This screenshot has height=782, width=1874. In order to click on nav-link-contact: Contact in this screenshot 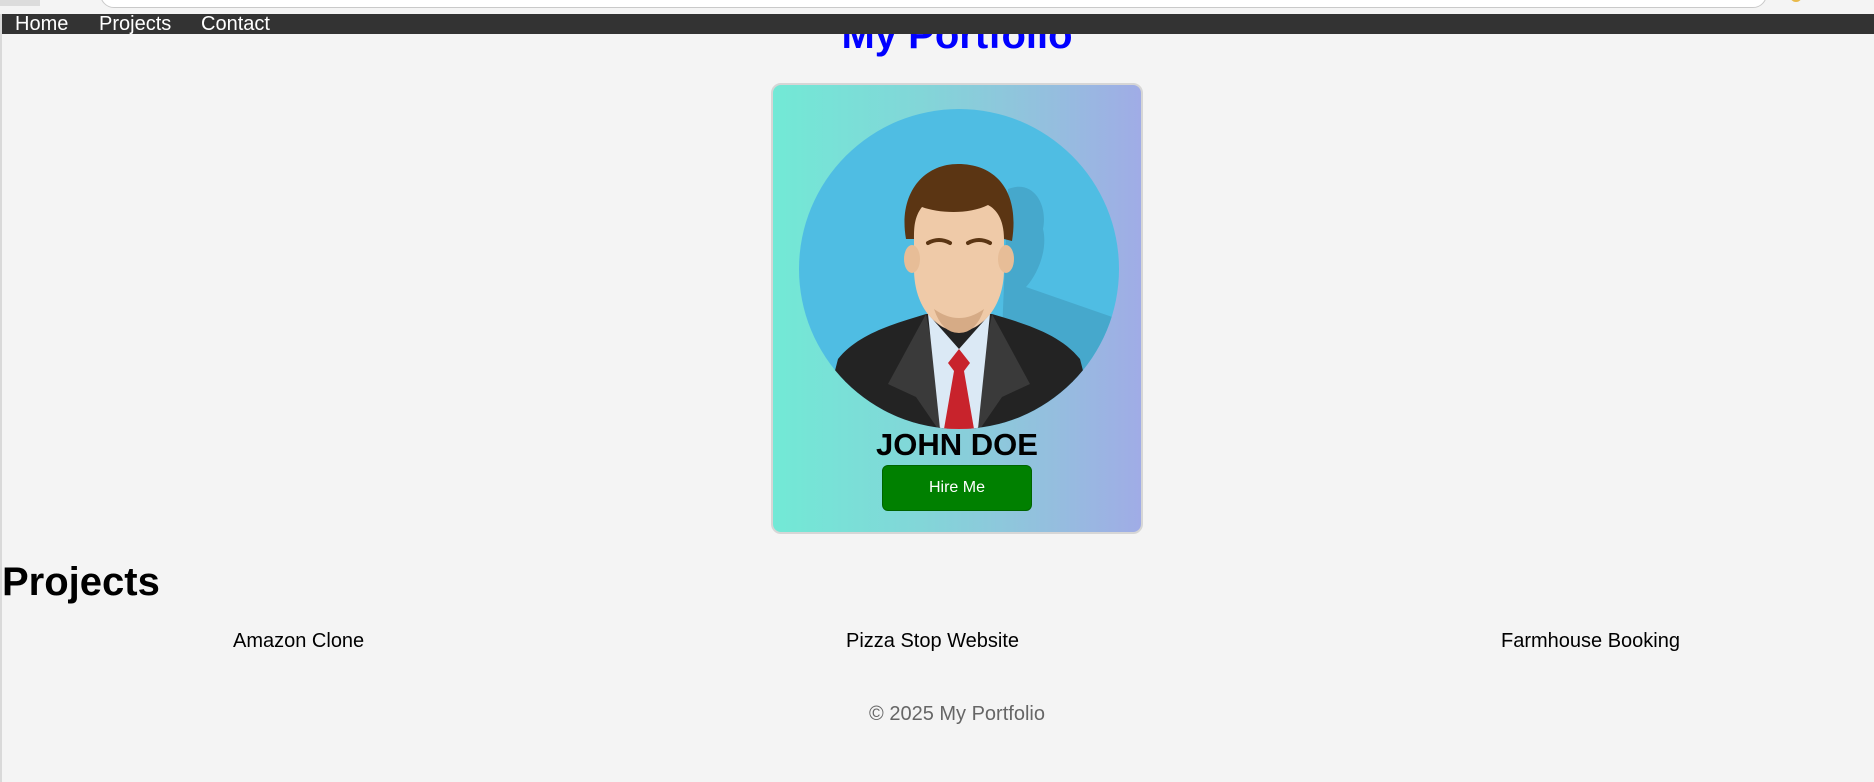, I will do `click(235, 24)`.